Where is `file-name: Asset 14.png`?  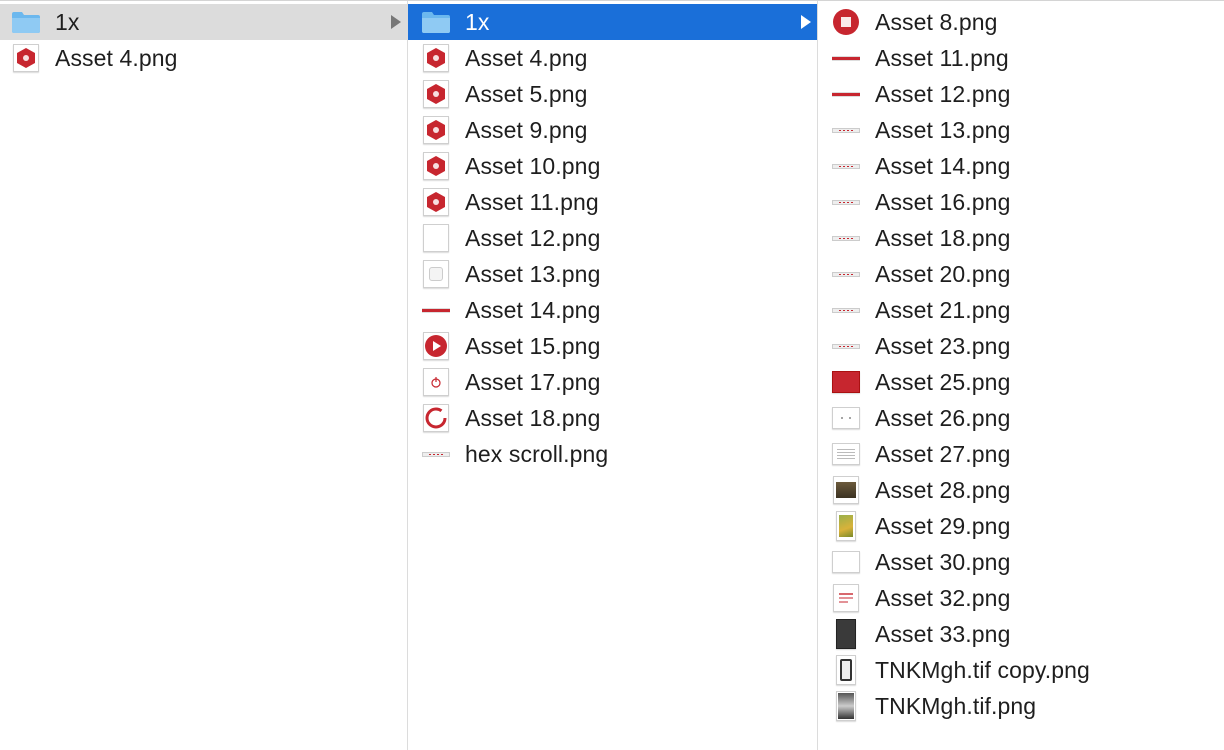 file-name: Asset 14.png is located at coordinates (533, 309).